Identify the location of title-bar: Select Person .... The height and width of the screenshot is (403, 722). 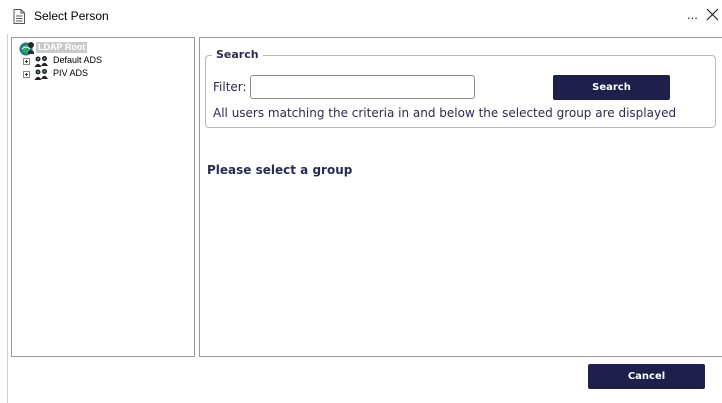
(361, 17).